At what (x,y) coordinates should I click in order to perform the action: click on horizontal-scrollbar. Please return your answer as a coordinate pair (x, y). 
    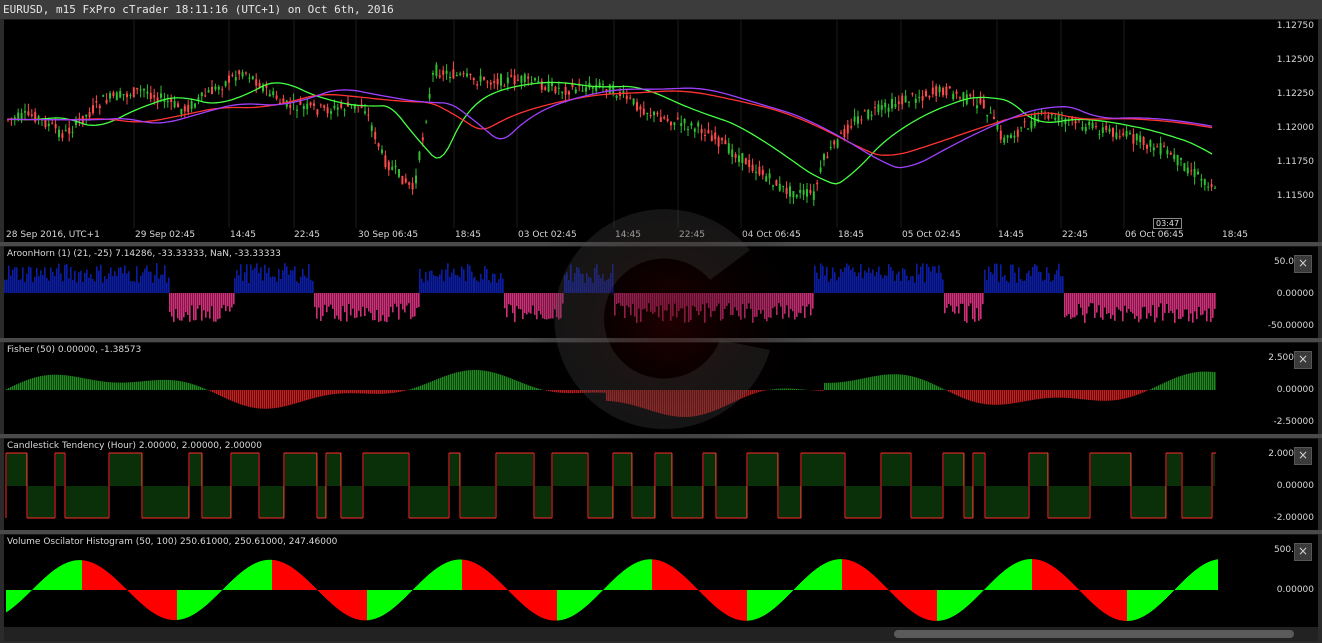
    Looking at the image, I should click on (661, 634).